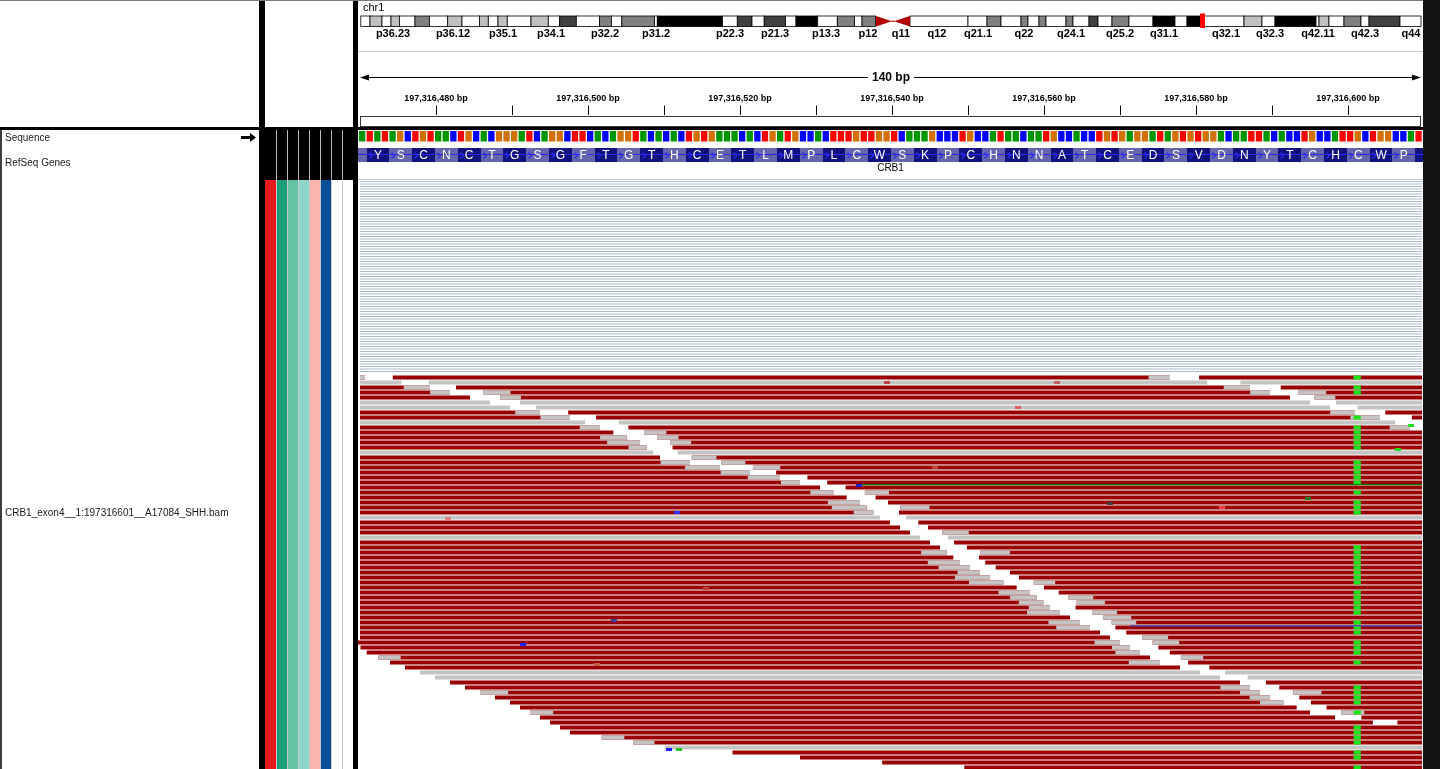 The height and width of the screenshot is (769, 1440). Describe the element at coordinates (730, 33) in the screenshot. I see `cytoband-label: p22.3` at that location.